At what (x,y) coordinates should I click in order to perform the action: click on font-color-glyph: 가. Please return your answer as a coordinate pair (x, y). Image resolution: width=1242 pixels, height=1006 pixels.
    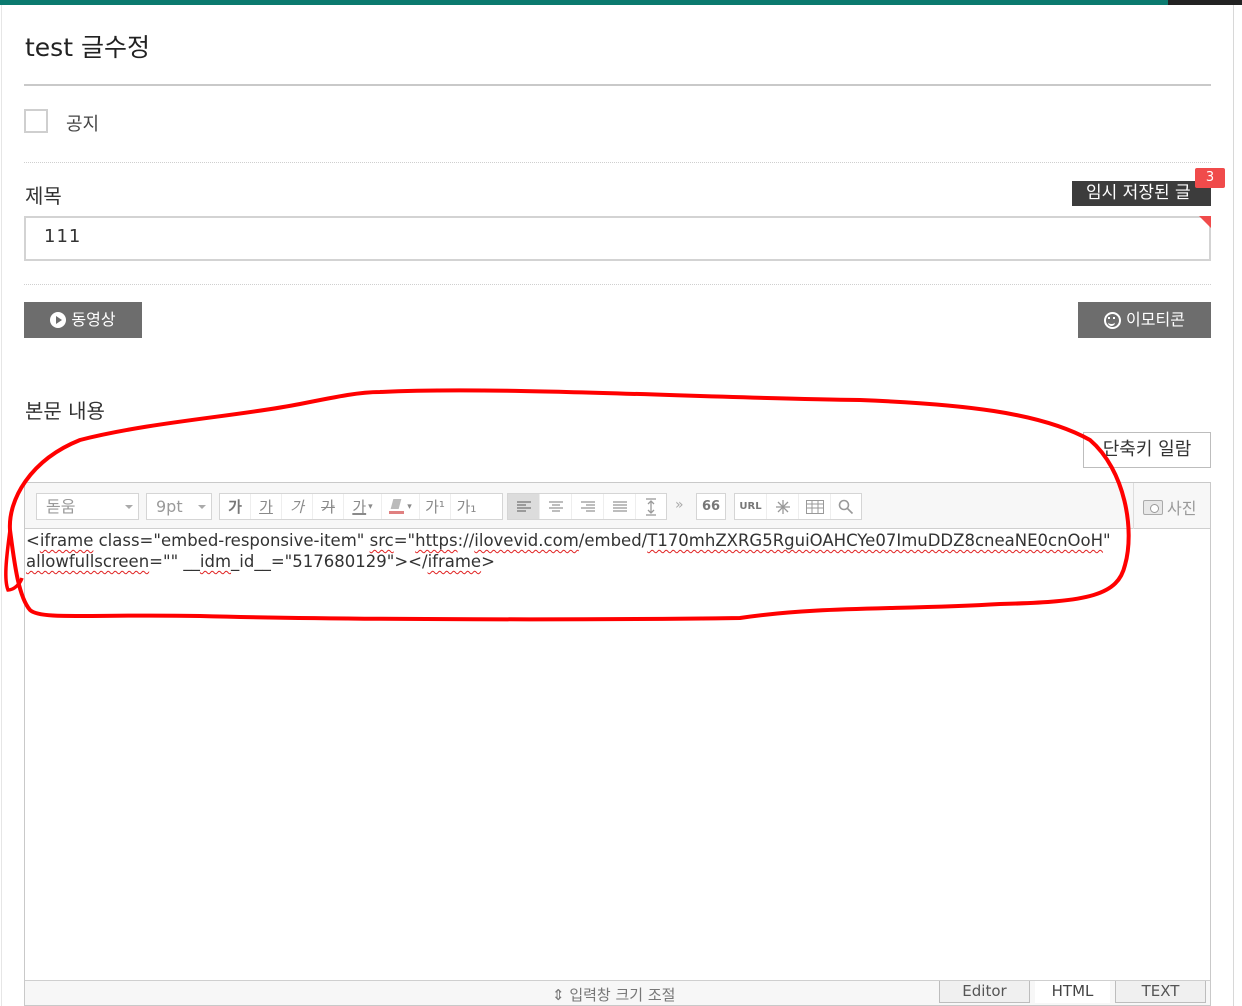
    Looking at the image, I should click on (359, 507).